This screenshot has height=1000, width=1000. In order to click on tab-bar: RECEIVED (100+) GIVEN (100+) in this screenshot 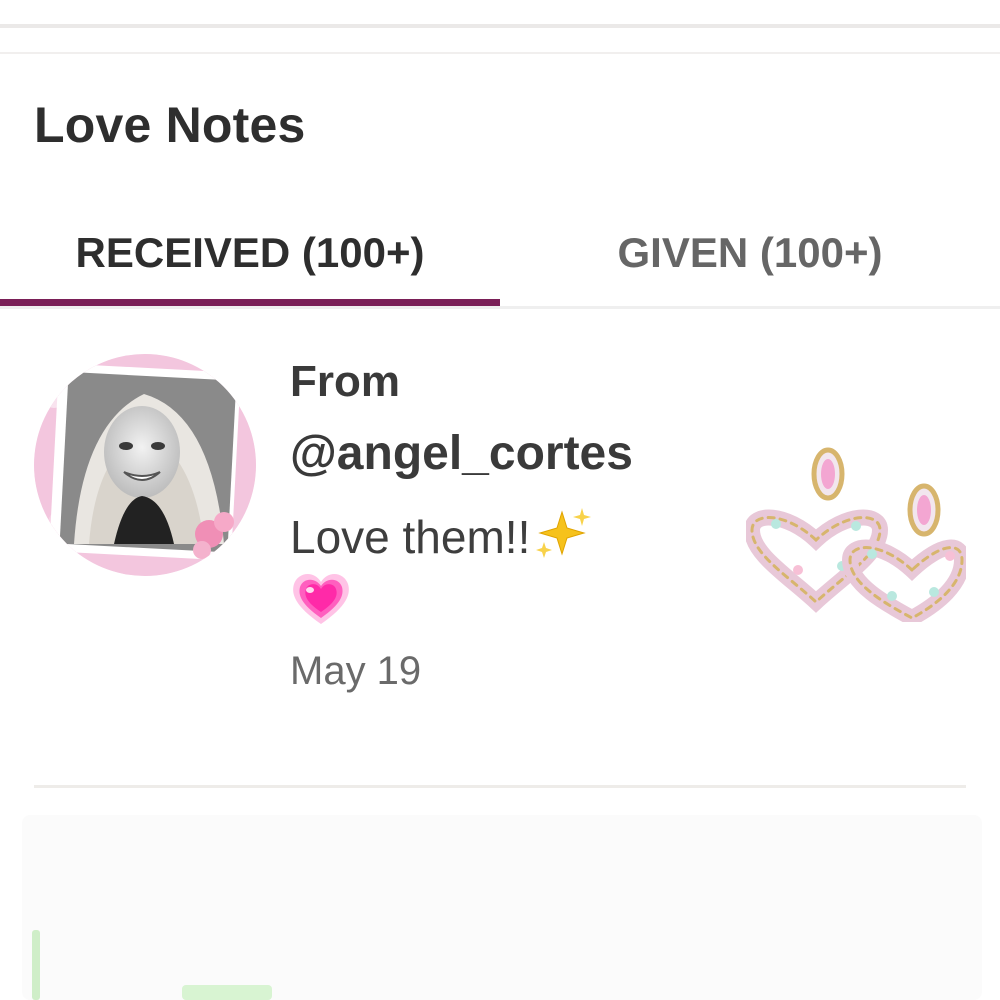, I will do `click(500, 255)`.